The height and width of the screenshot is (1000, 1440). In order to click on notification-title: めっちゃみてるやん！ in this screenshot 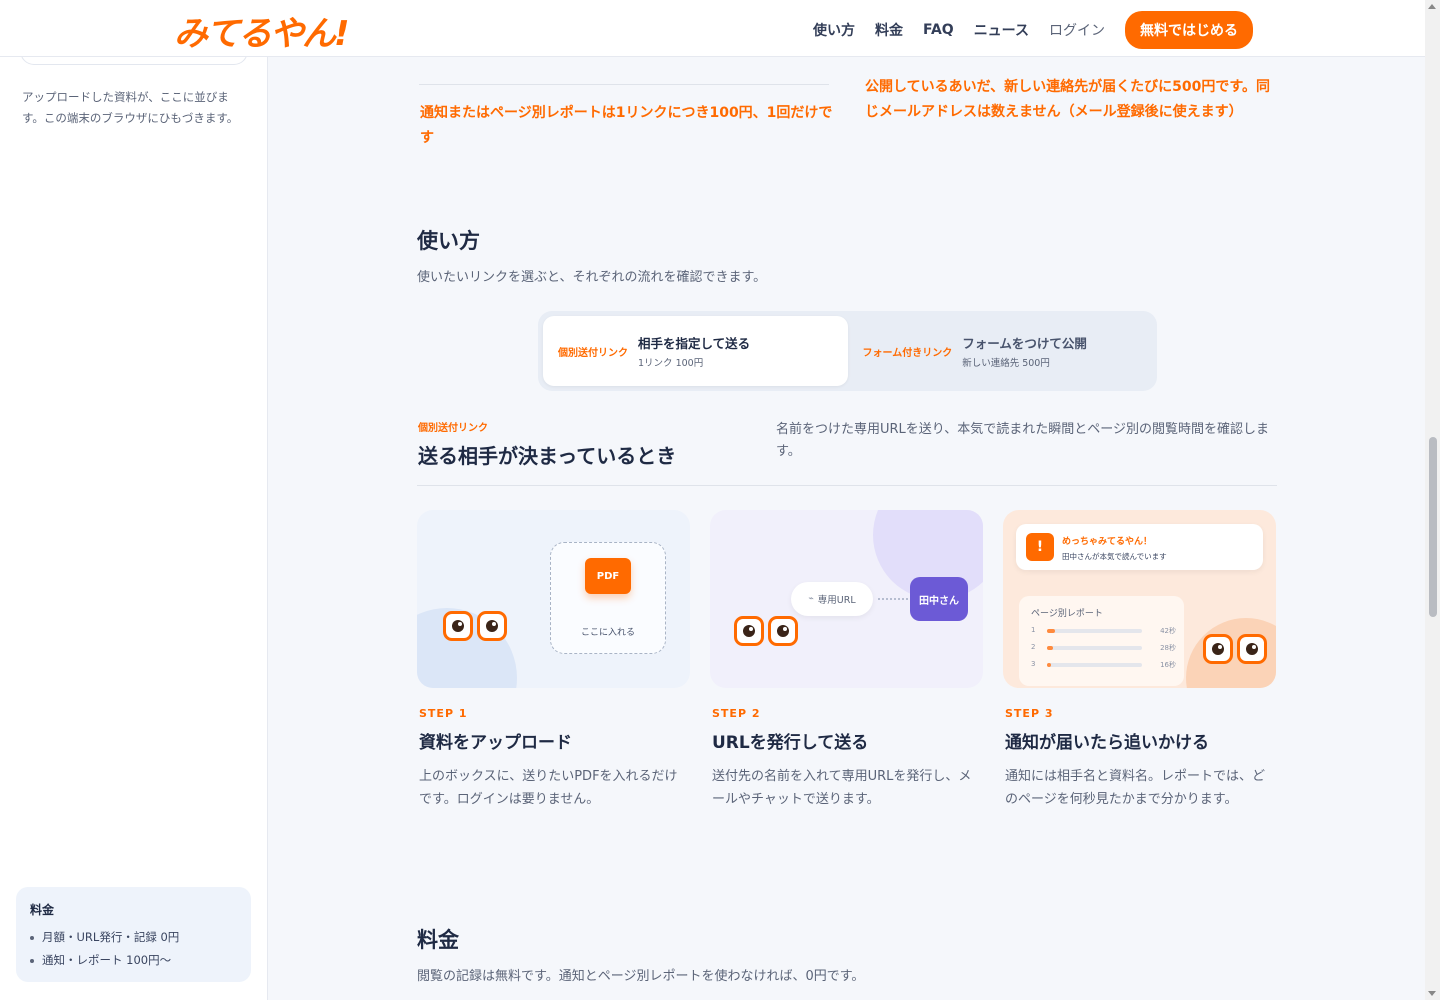, I will do `click(1107, 542)`.